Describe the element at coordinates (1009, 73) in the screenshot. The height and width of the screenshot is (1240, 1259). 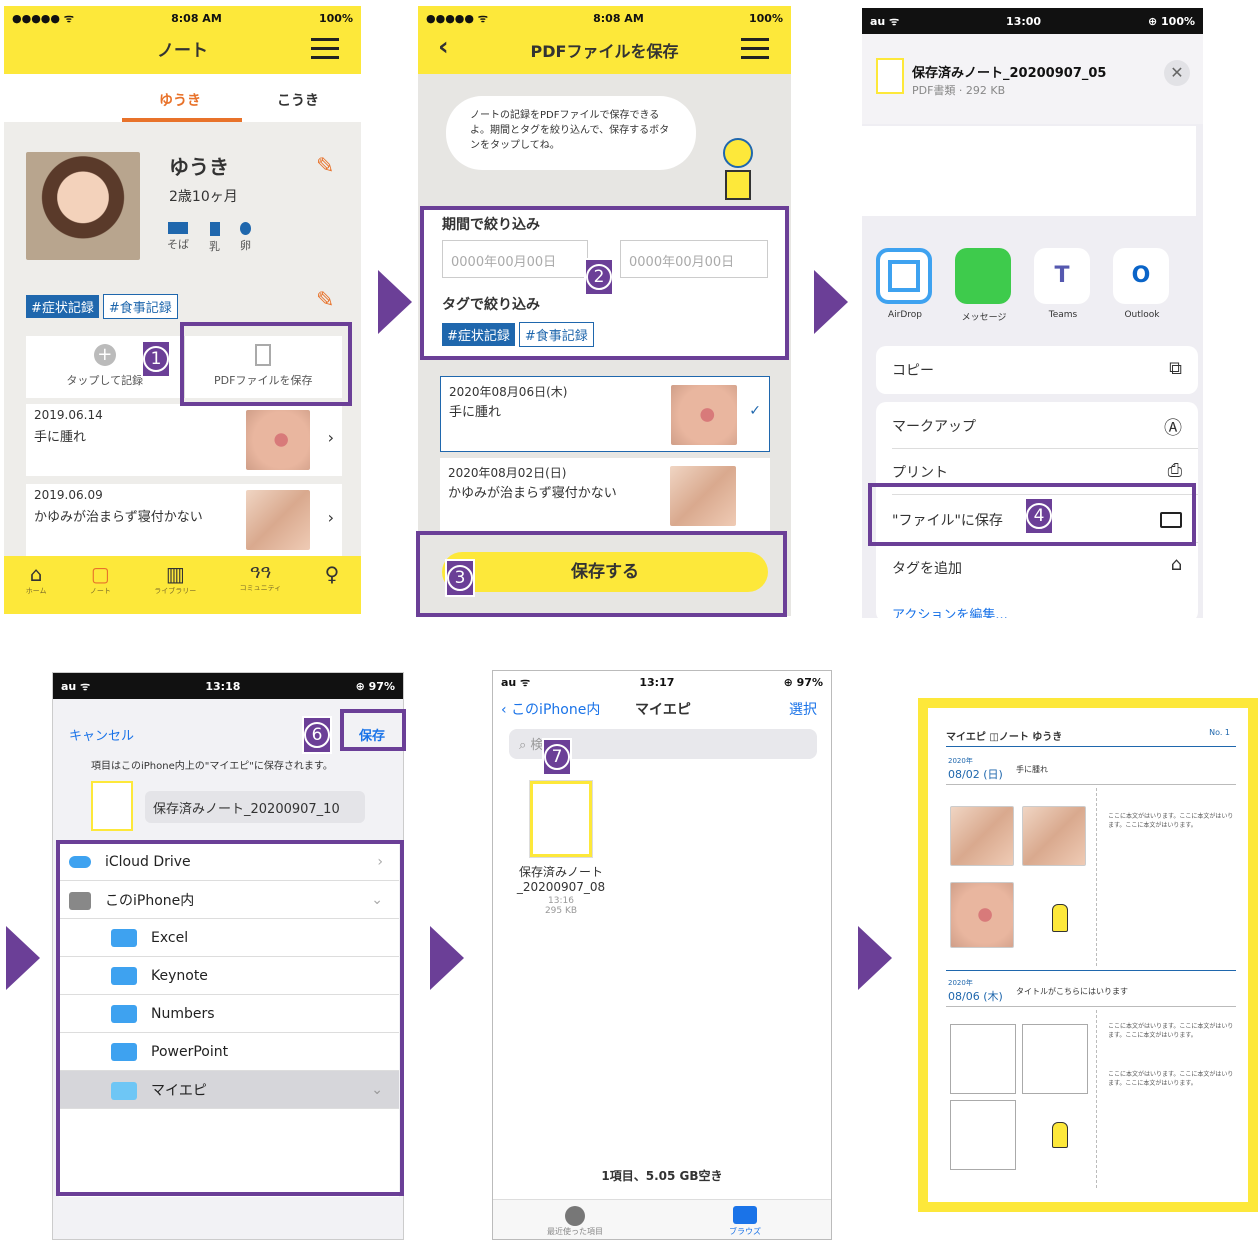
I see `file-name: 保存済みノート_20200907_05` at that location.